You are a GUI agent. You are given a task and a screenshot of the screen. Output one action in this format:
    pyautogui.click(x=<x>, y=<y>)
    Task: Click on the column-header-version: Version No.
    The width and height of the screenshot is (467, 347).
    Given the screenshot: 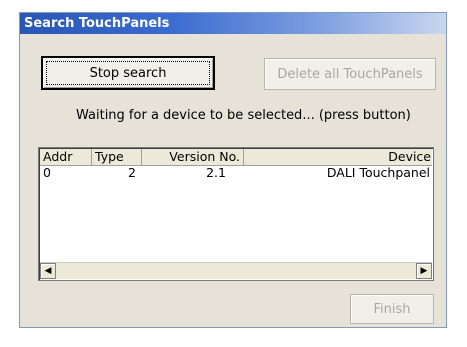 What is the action you would take?
    pyautogui.click(x=193, y=157)
    